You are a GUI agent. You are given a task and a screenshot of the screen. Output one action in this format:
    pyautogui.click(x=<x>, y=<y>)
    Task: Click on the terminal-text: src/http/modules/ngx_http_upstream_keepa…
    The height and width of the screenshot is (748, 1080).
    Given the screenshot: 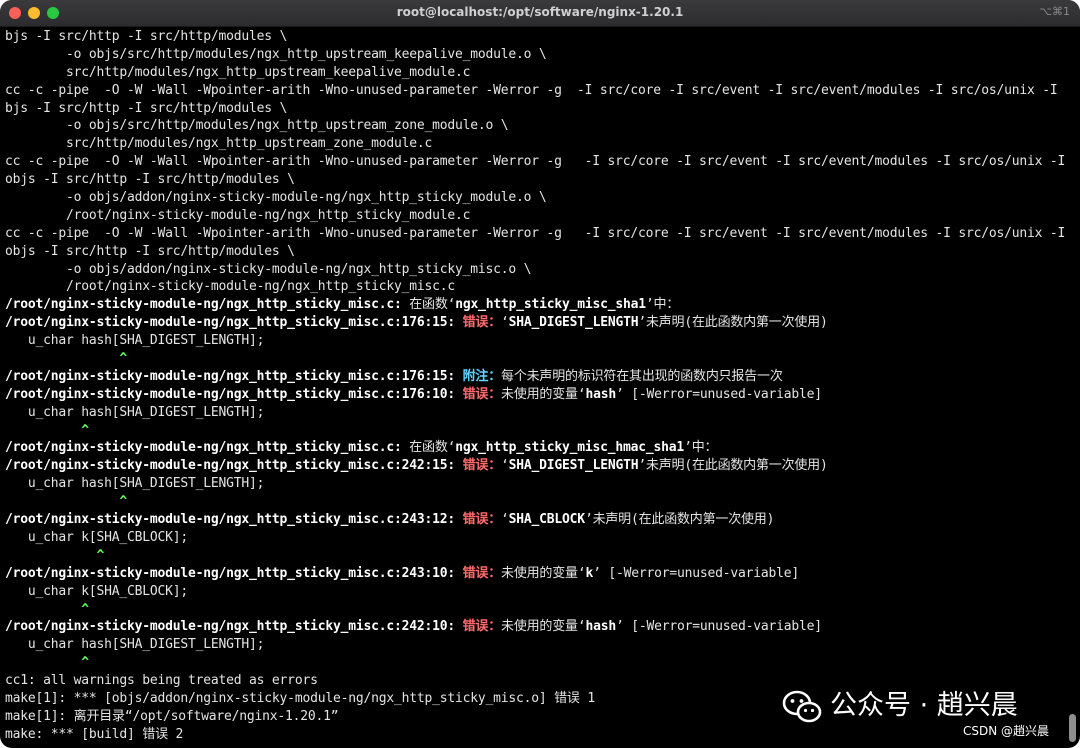 What is the action you would take?
    pyautogui.click(x=238, y=72)
    